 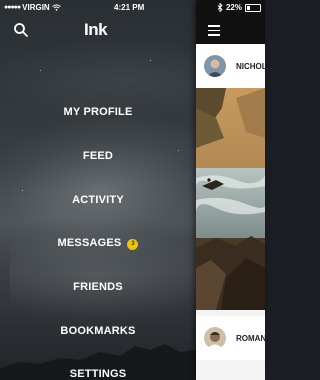 What do you see at coordinates (214, 30) in the screenshot?
I see `hamburger-menu-icon` at bounding box center [214, 30].